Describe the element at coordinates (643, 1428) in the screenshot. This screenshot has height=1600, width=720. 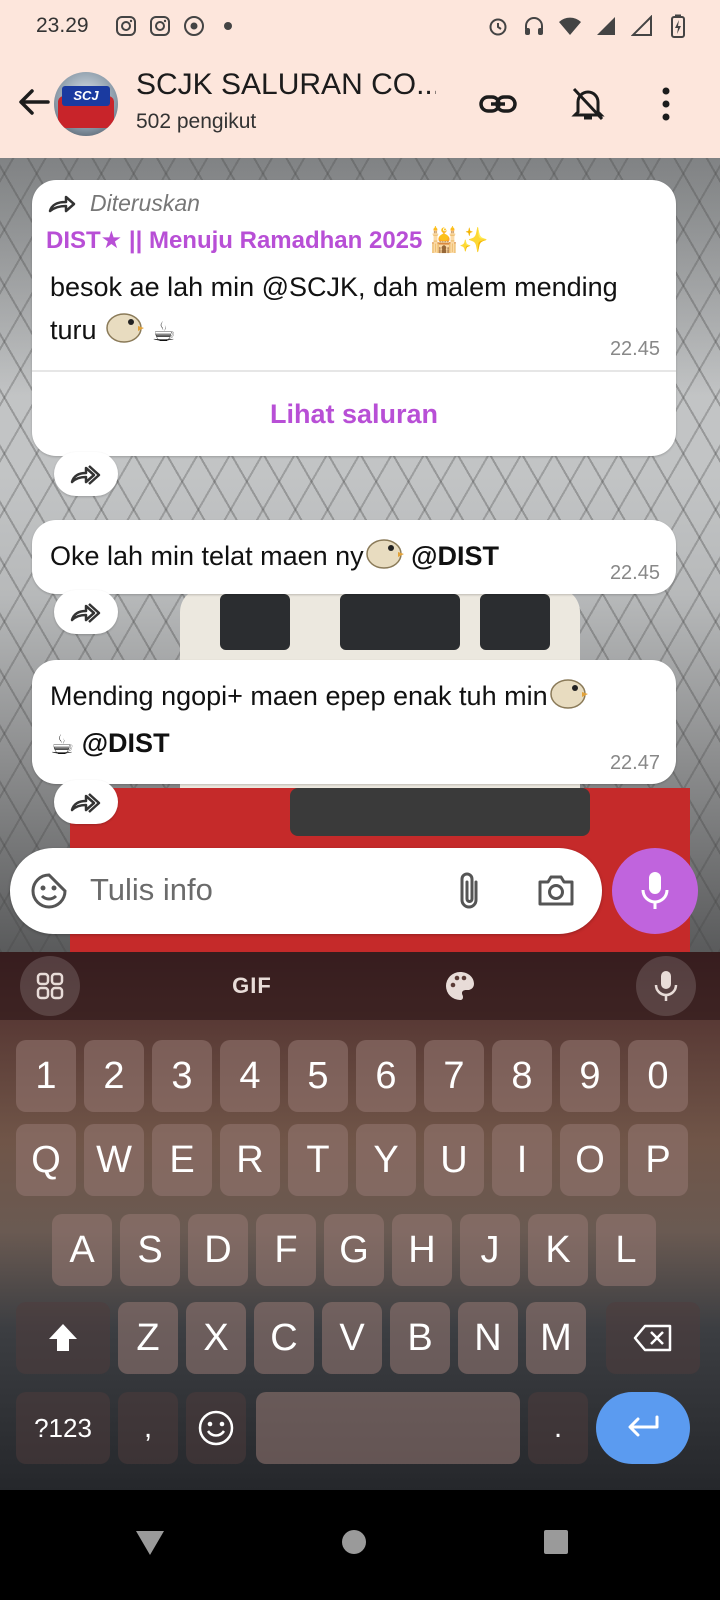
I see `enter-key` at that location.